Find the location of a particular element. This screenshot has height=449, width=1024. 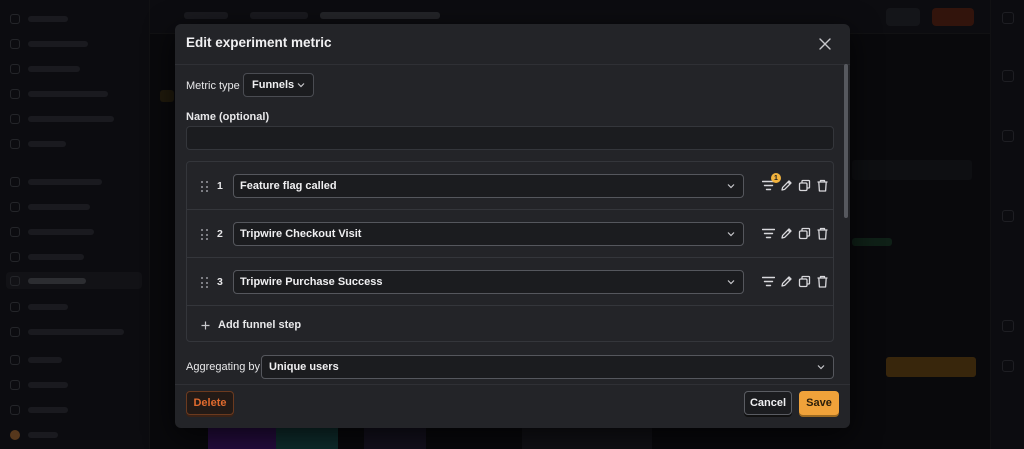

save-button: Save is located at coordinates (819, 403).